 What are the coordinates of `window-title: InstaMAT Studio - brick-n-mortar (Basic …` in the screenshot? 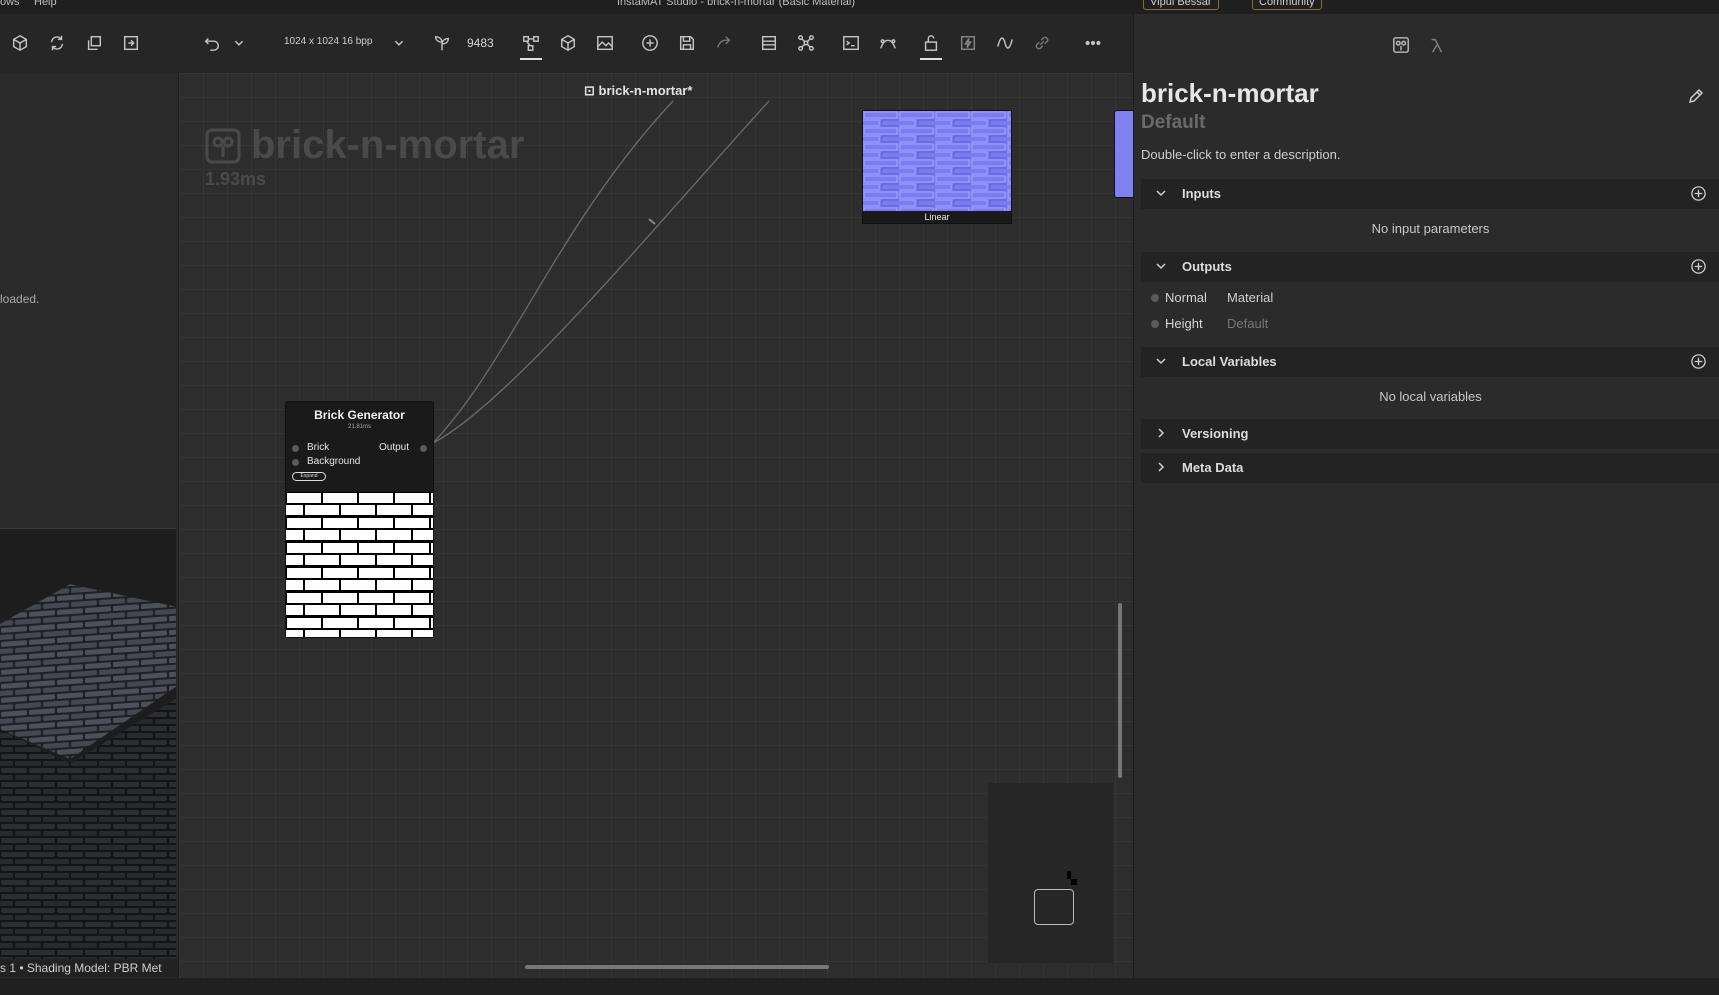 It's located at (736, 4).